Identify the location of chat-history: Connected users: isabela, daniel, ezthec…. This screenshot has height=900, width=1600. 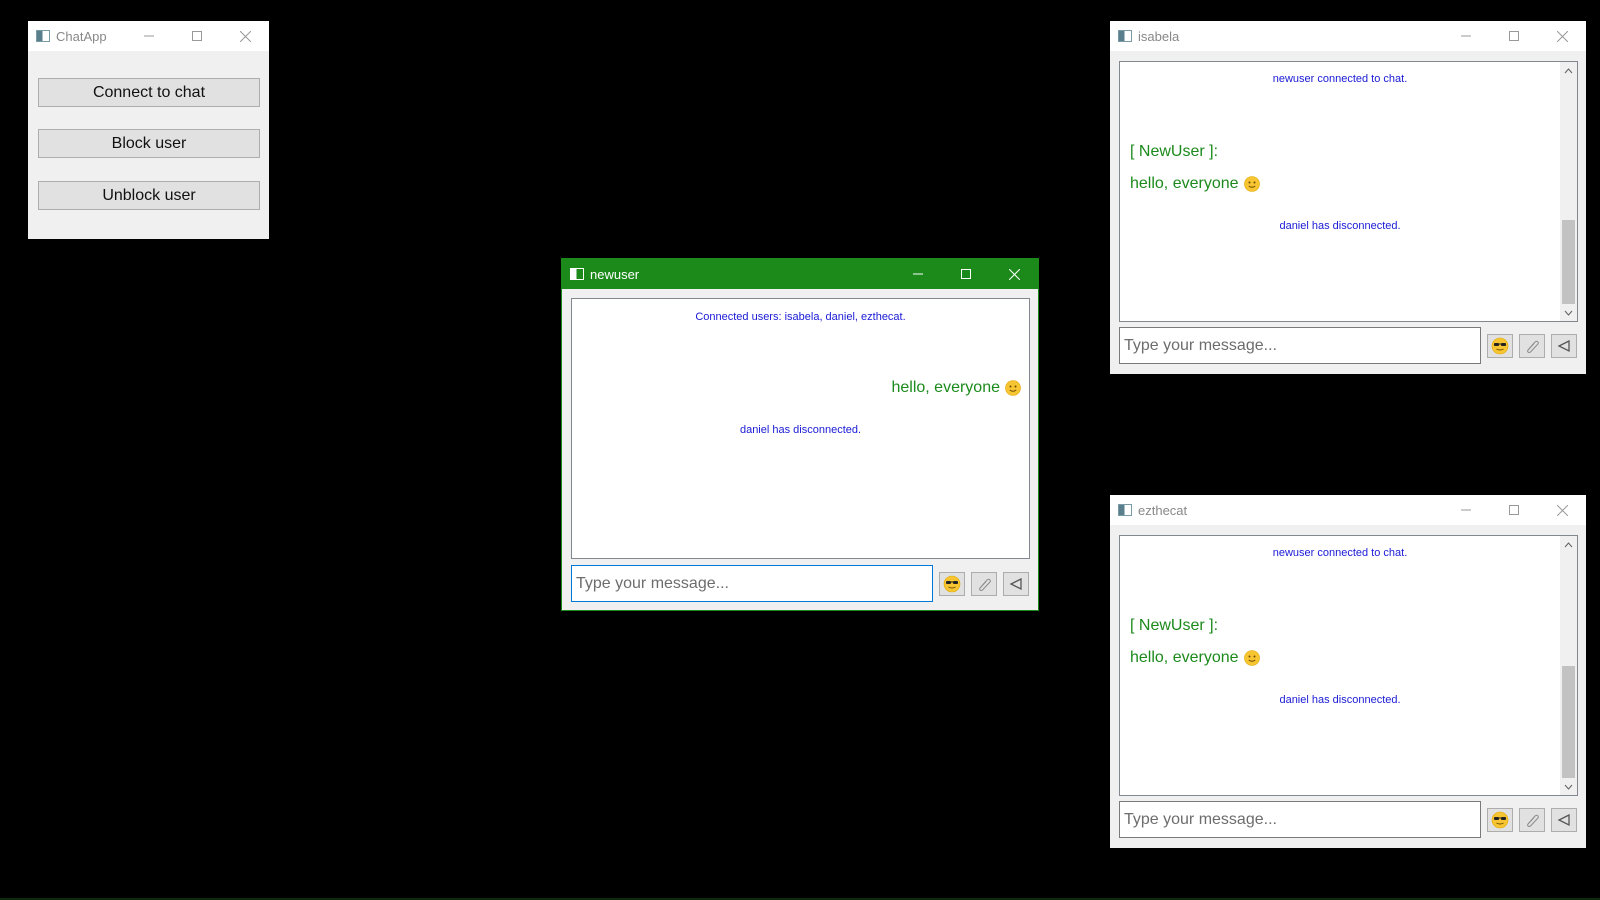
(800, 428).